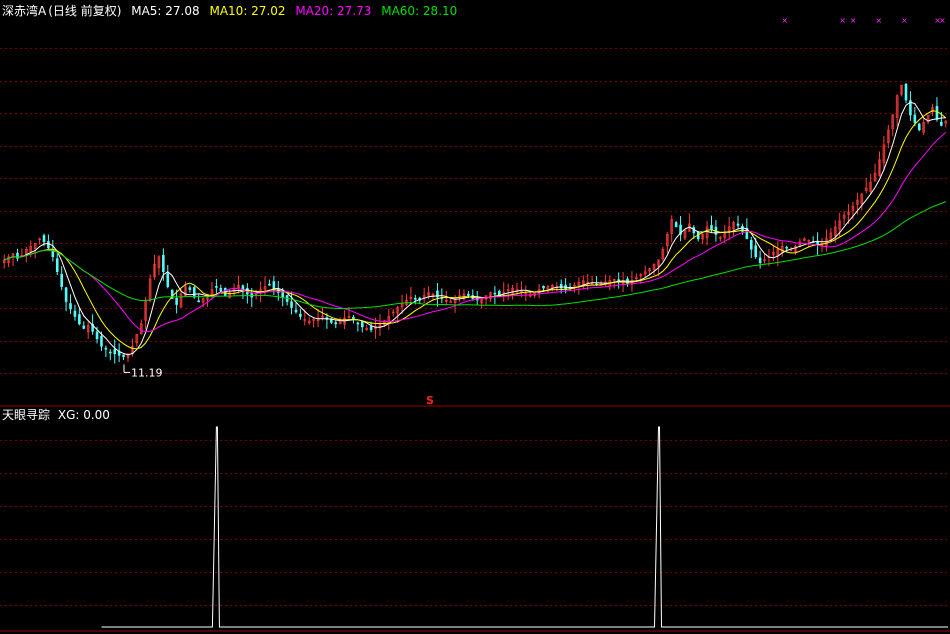  What do you see at coordinates (419, 11) in the screenshot?
I see `ma60-label: MA60: 28.10` at bounding box center [419, 11].